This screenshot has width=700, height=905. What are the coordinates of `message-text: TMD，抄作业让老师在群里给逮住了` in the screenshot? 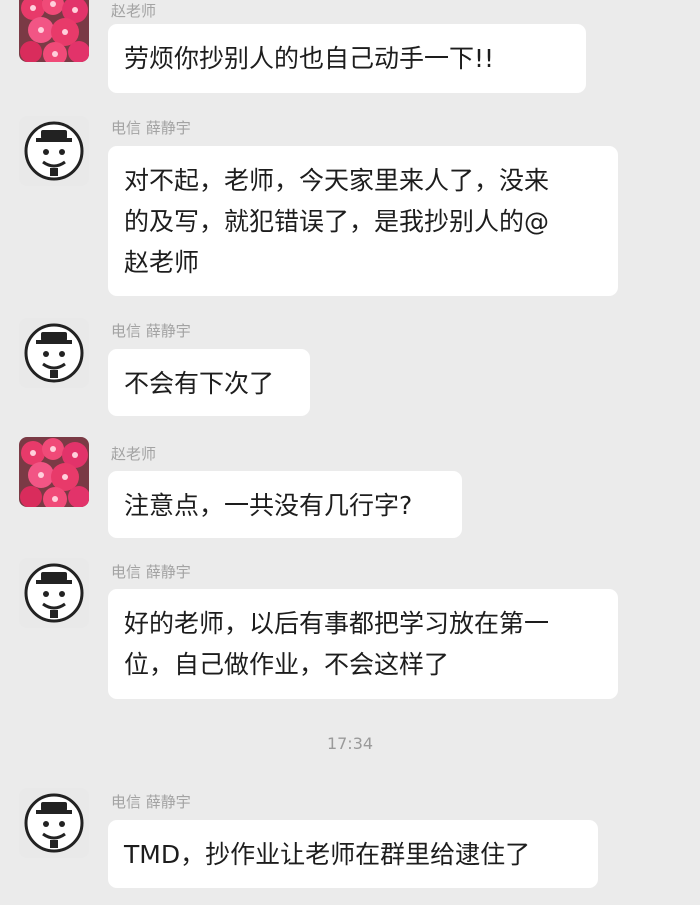 It's located at (327, 854).